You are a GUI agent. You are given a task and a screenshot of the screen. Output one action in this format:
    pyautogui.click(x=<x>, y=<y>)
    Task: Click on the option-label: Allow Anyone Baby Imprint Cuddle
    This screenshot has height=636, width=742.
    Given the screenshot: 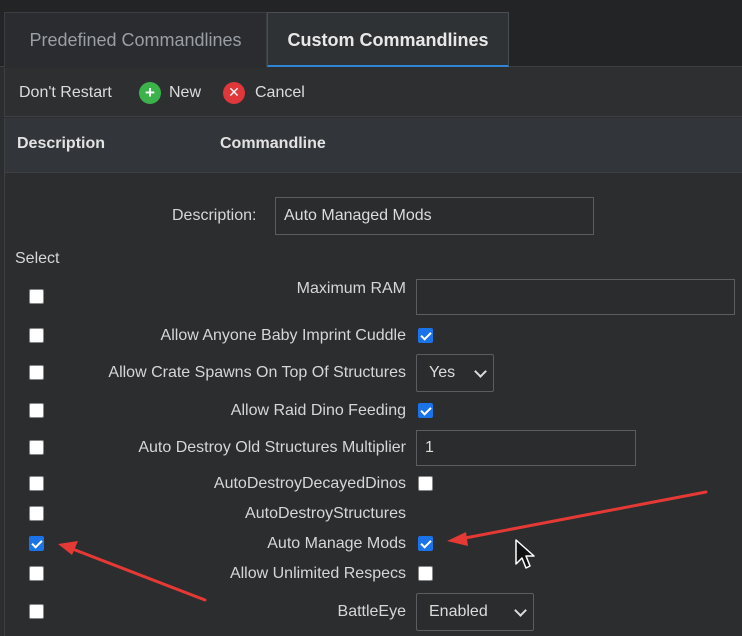 What is the action you would take?
    pyautogui.click(x=283, y=335)
    